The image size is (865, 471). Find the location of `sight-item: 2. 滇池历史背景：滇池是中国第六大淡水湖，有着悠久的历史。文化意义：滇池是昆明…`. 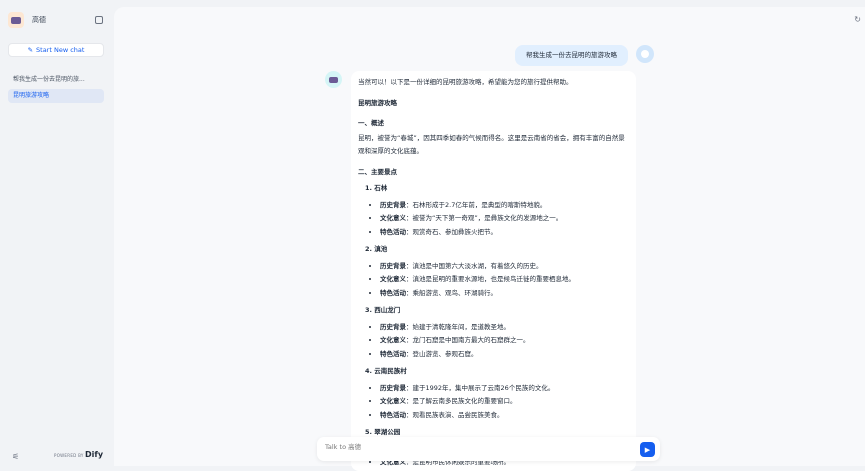

sight-item: 2. 滇池历史背景：滇池是中国第六大淡水湖，有着悠久的历史。文化意义：滇池是昆明… is located at coordinates (493, 271).